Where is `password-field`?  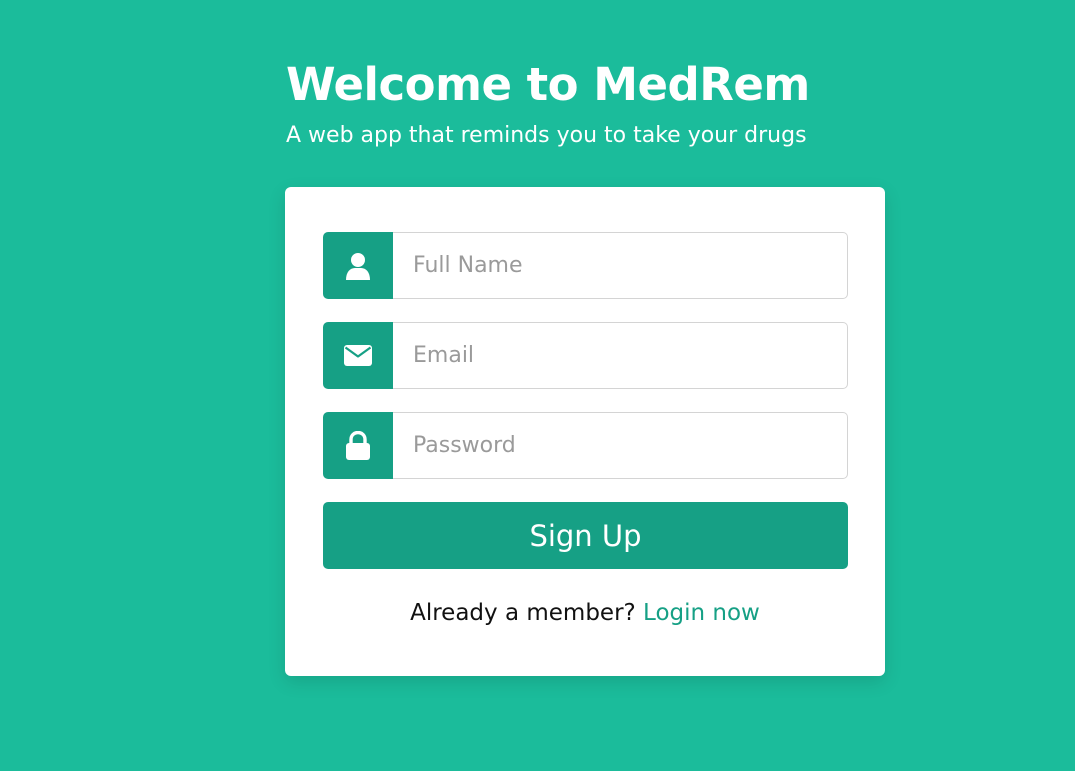 password-field is located at coordinates (585, 445).